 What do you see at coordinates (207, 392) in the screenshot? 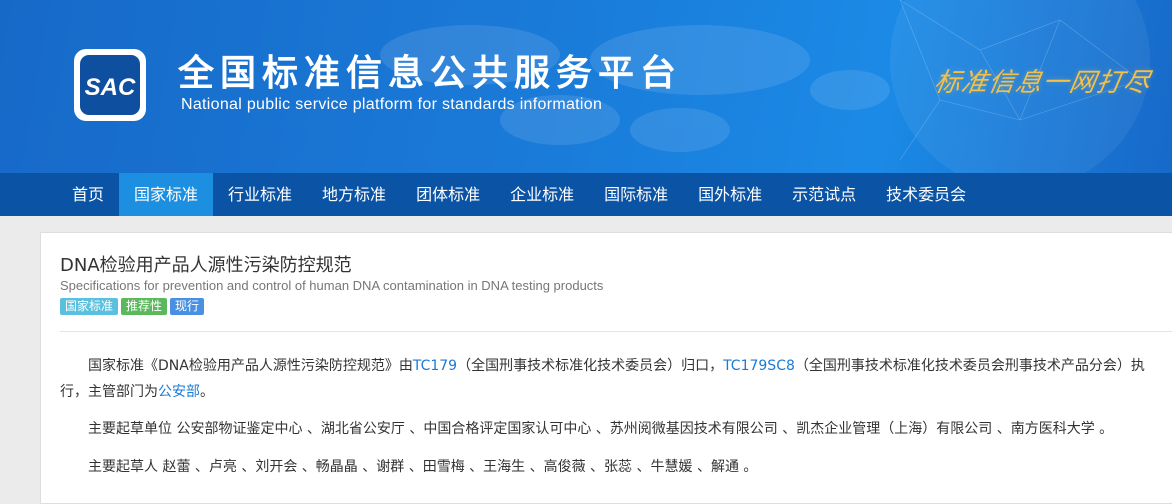
I see `desc-text-d: 。` at bounding box center [207, 392].